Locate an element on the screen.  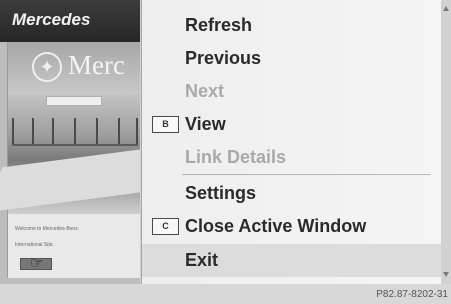
menu-item-settings: Settings is located at coordinates (292, 193).